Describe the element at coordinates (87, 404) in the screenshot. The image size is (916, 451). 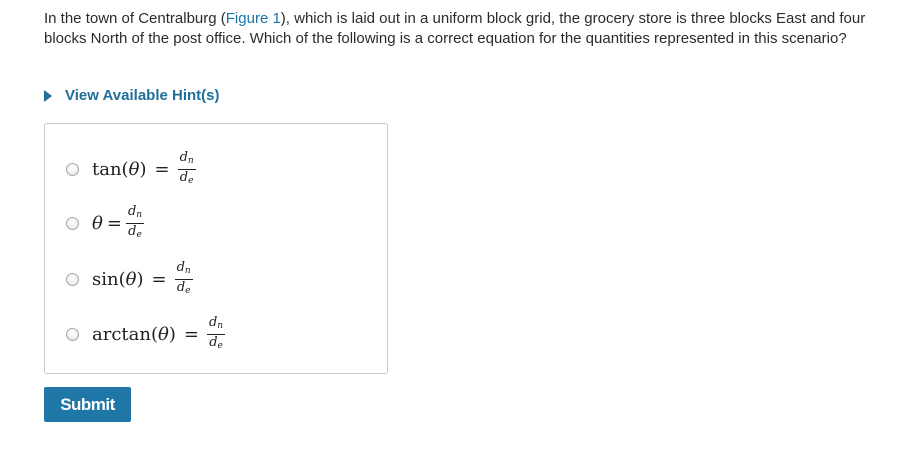
I see `submit-button: Submit` at that location.